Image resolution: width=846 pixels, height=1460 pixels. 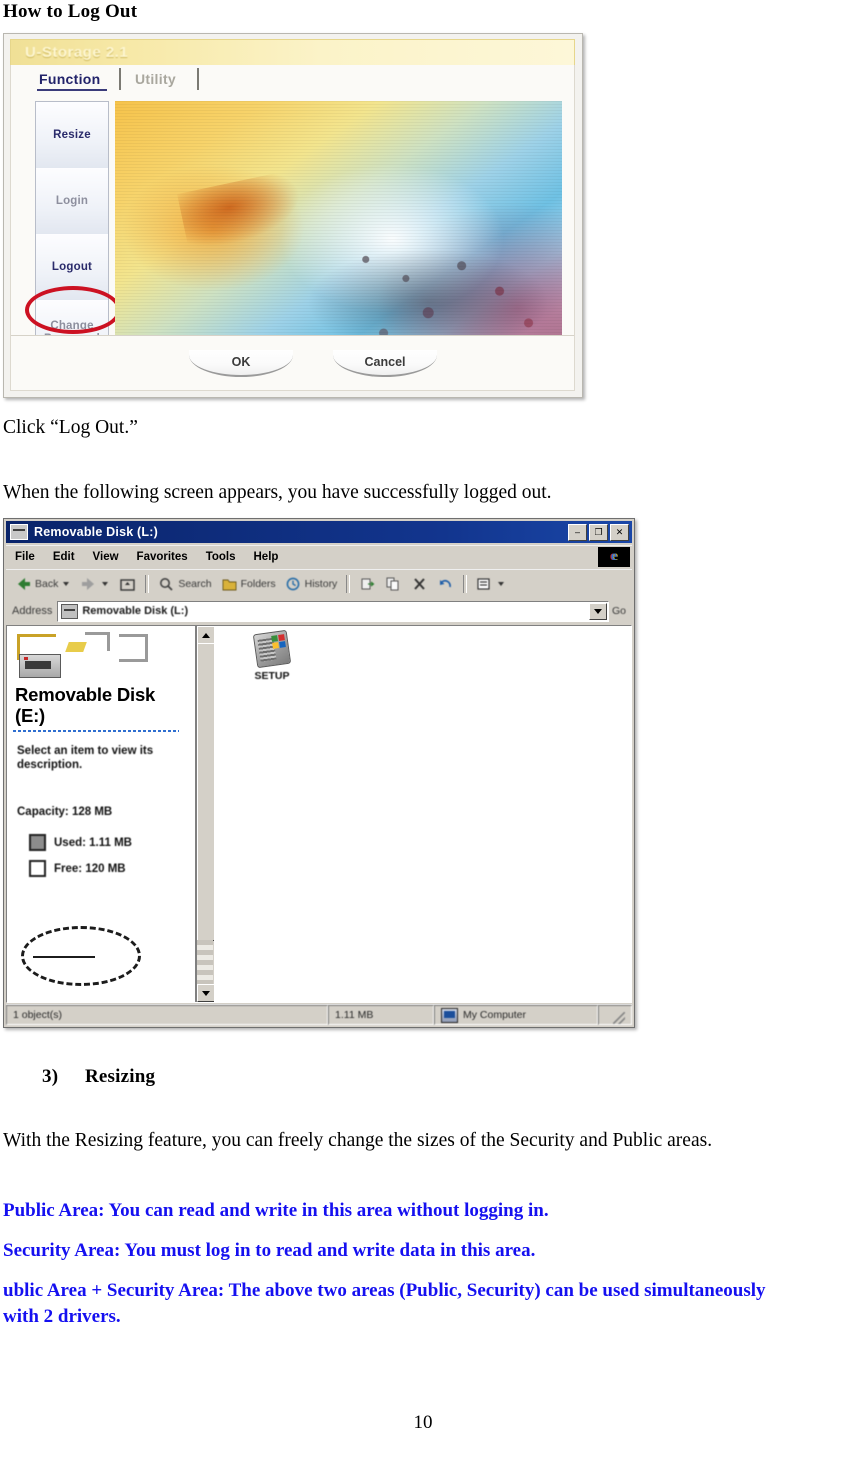 What do you see at coordinates (619, 532) in the screenshot?
I see `close-button: ✕` at bounding box center [619, 532].